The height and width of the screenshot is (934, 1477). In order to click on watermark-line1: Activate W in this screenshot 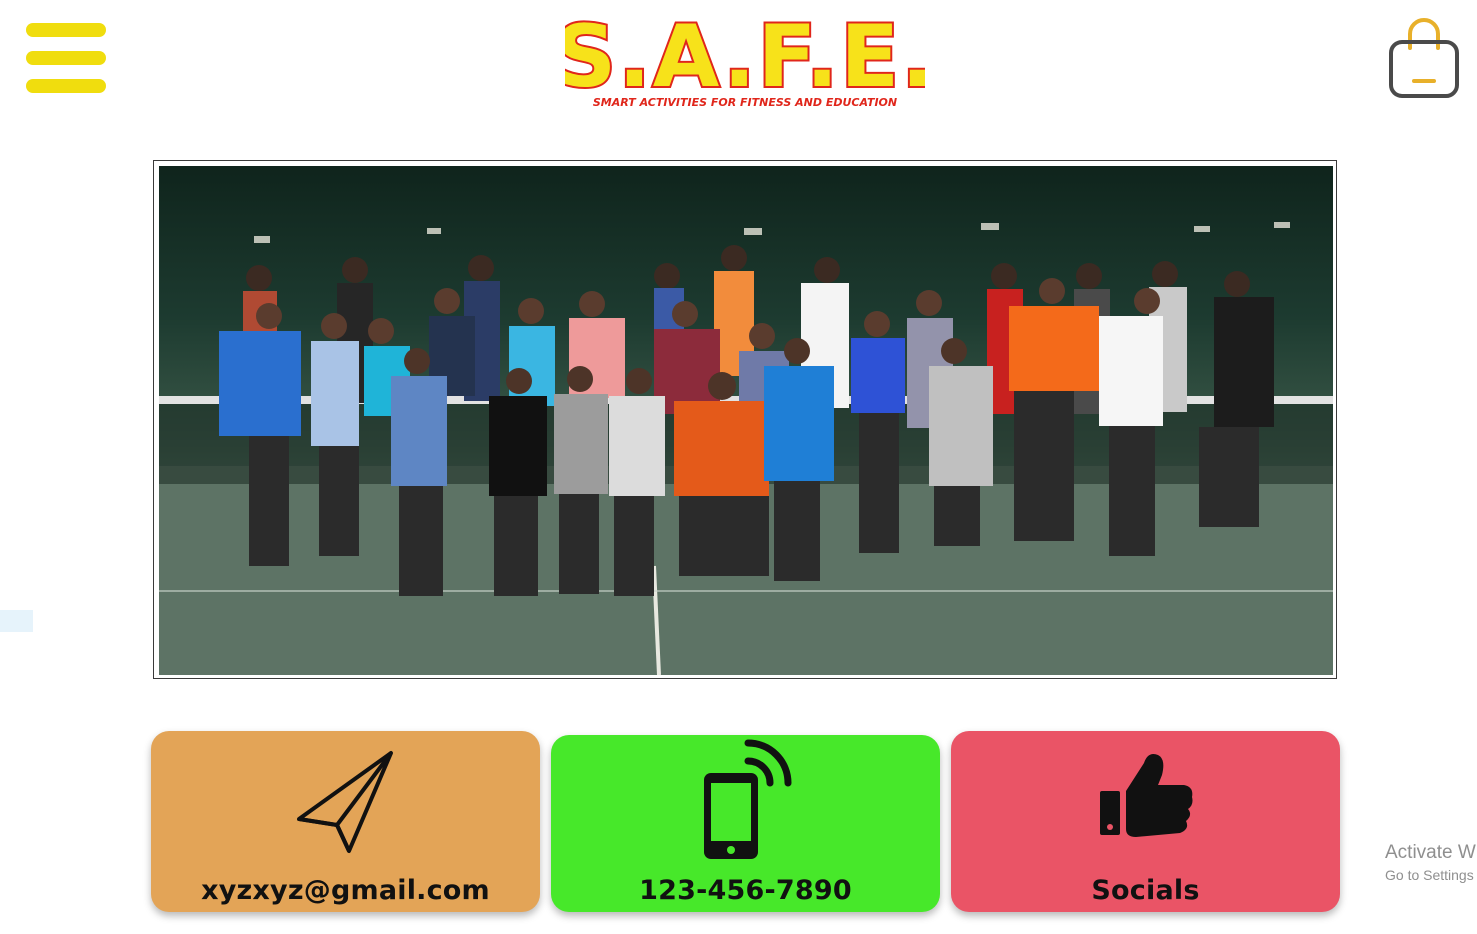, I will do `click(1430, 852)`.